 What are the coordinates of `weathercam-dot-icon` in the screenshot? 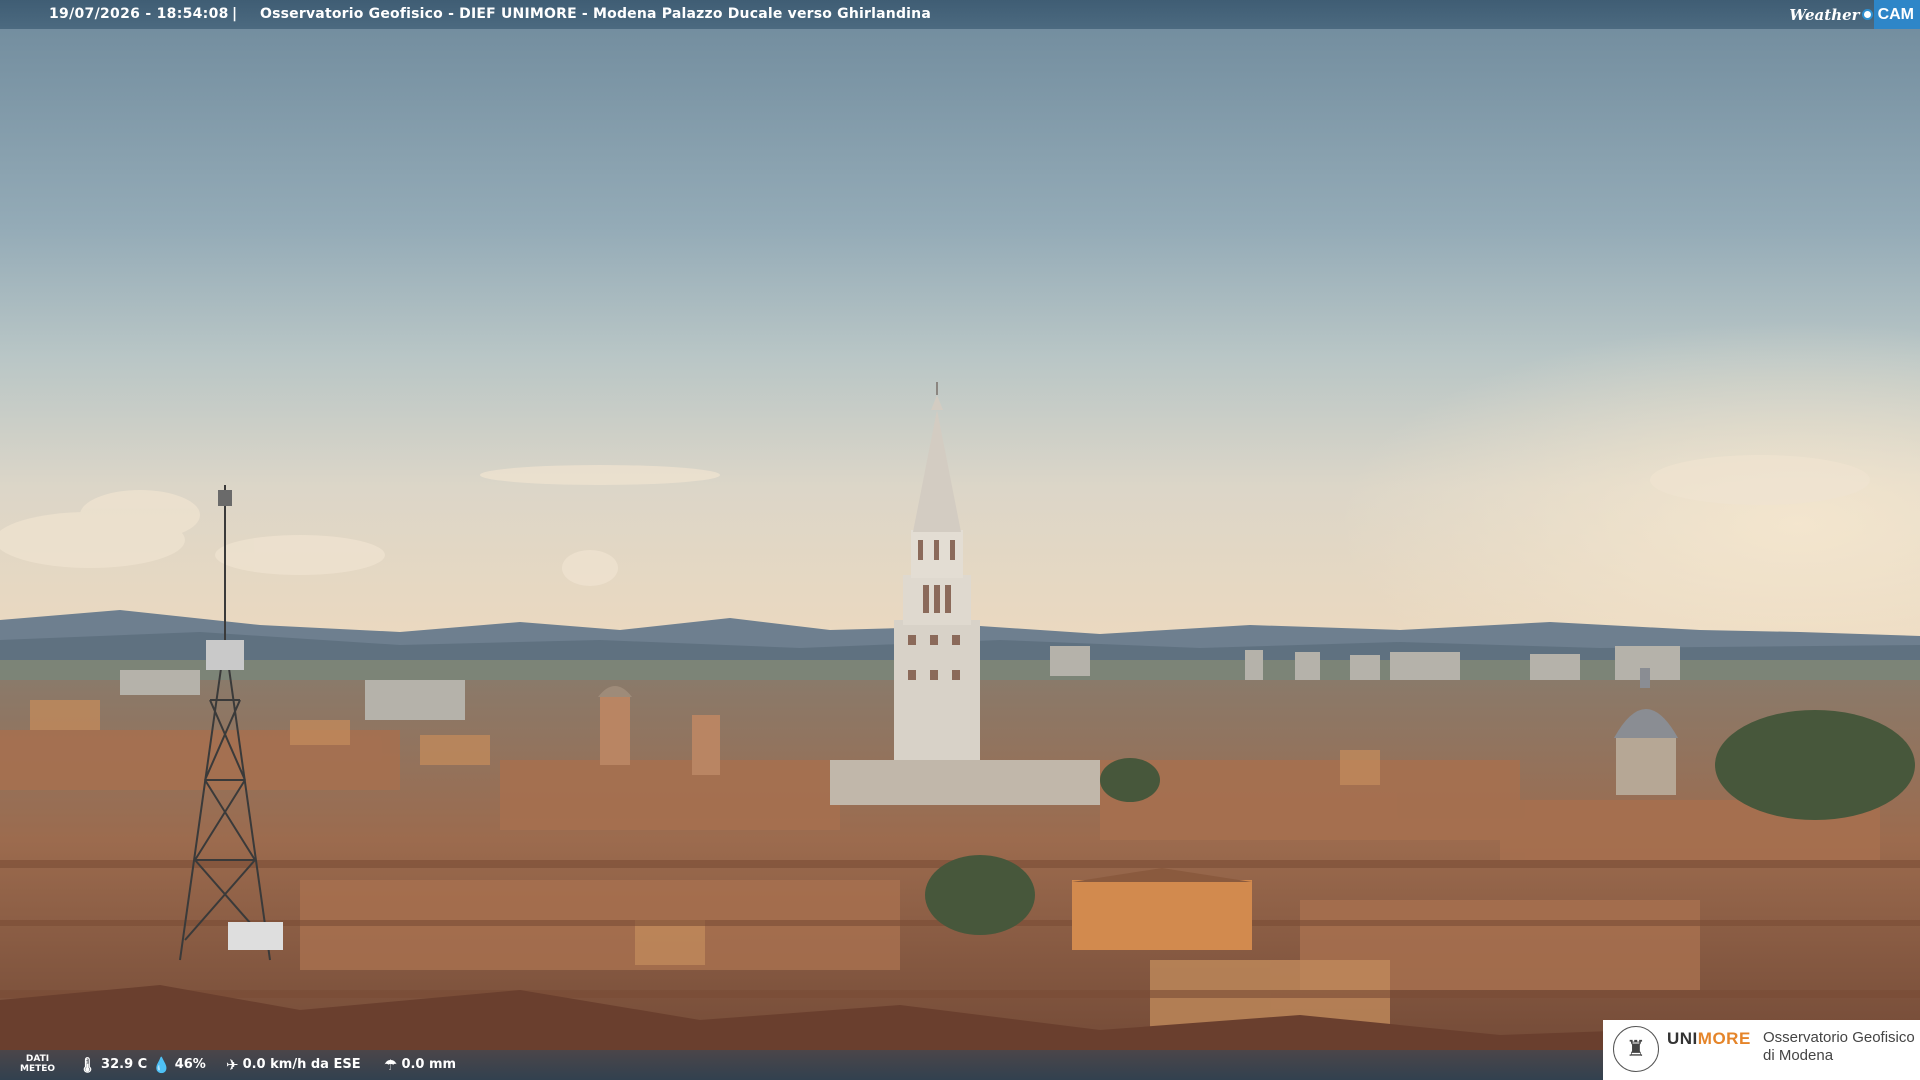 It's located at (1867, 14).